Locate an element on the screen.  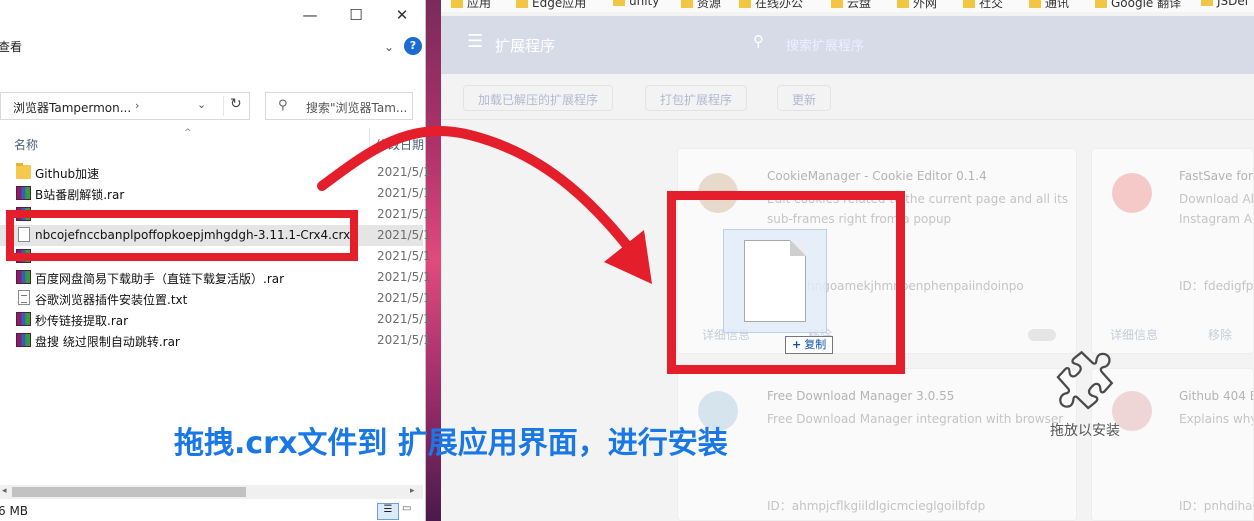
address-bar: 浏览器Tampermon... › ⌄ ↻ is located at coordinates (125, 106).